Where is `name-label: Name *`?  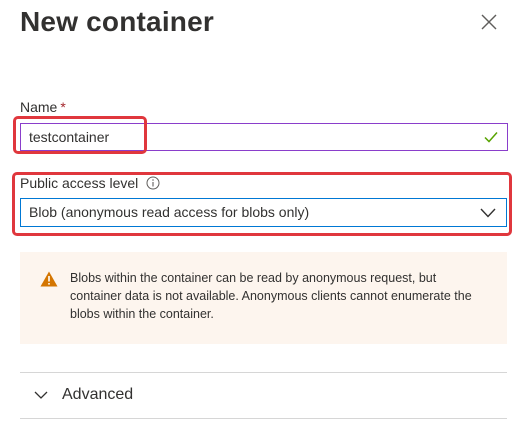 name-label: Name * is located at coordinates (43, 107).